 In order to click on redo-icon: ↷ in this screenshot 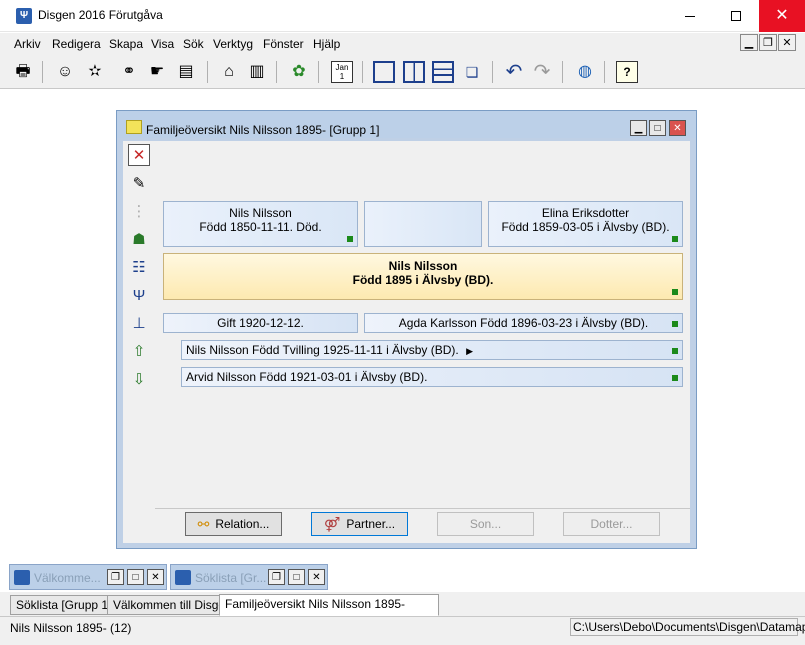, I will do `click(542, 72)`.